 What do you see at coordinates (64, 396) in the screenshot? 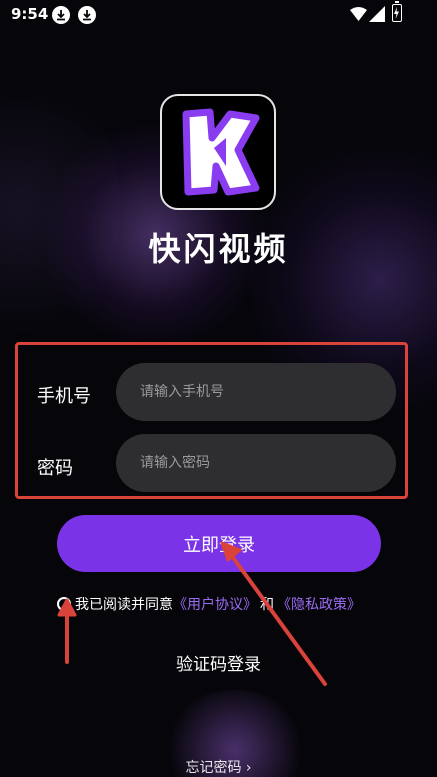
I see `phone-label: 手机号` at bounding box center [64, 396].